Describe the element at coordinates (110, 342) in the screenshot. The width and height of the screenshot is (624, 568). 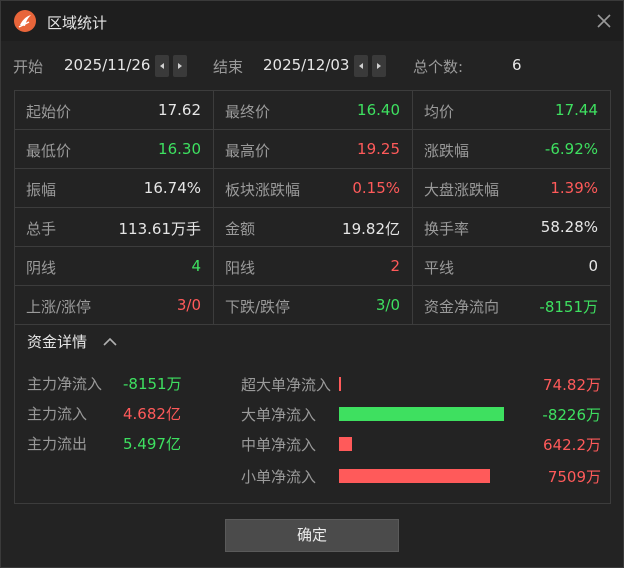
I see `chevron-up-icon` at that location.